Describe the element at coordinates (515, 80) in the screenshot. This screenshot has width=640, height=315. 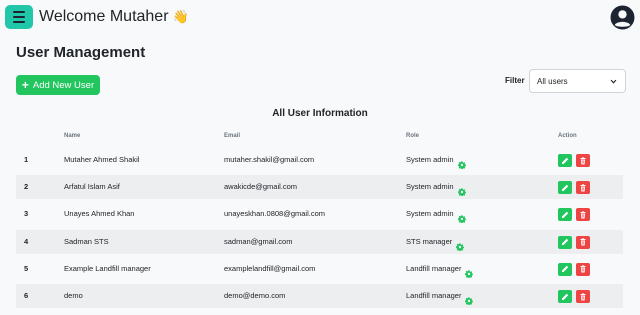
I see `filter-label: Filter` at that location.